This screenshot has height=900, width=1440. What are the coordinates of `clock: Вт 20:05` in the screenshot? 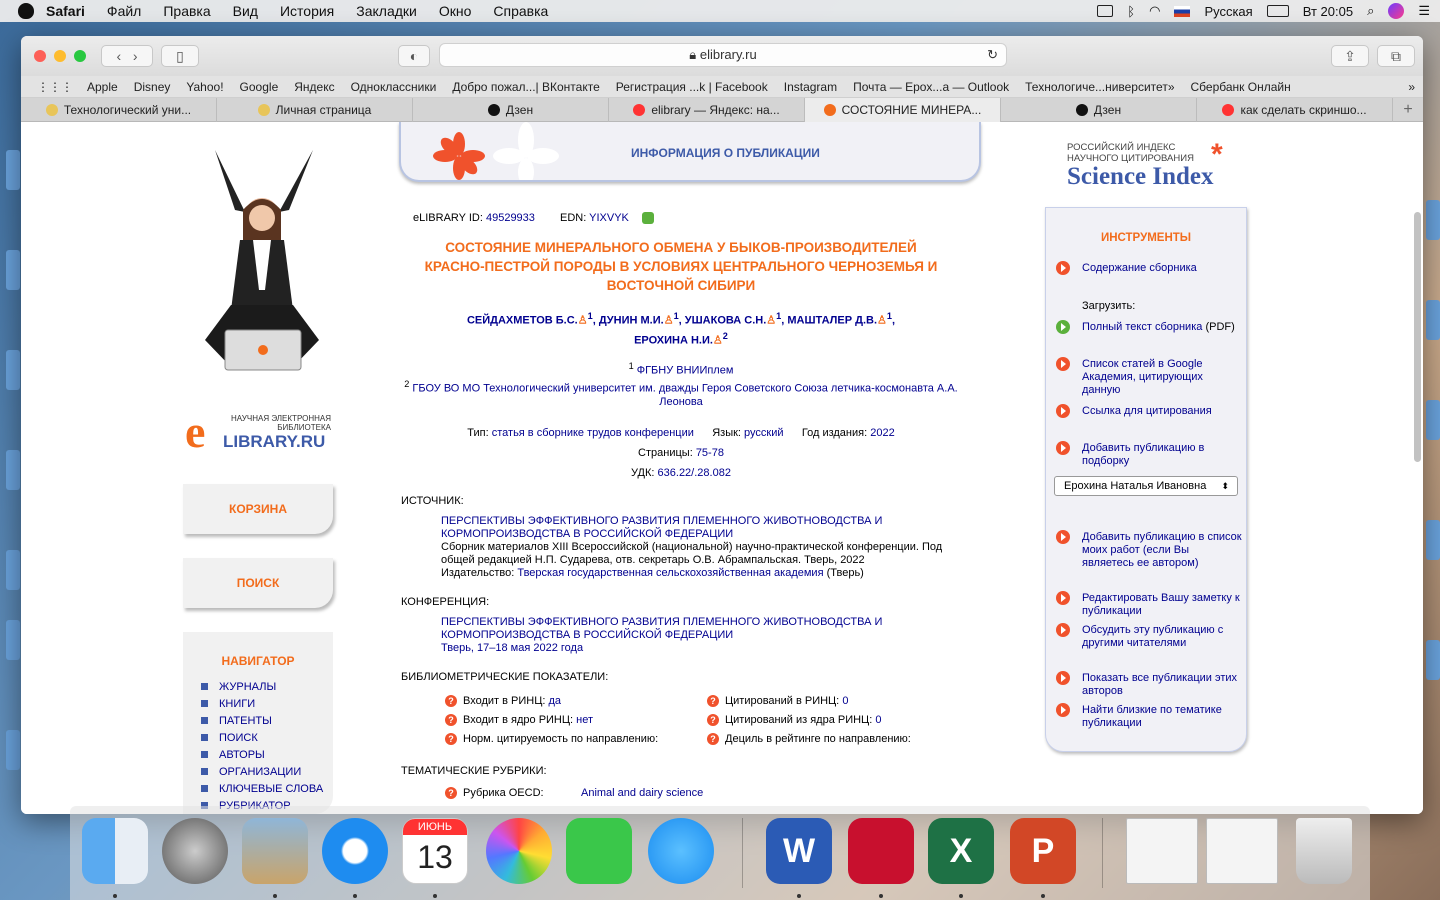 It's located at (1328, 11).